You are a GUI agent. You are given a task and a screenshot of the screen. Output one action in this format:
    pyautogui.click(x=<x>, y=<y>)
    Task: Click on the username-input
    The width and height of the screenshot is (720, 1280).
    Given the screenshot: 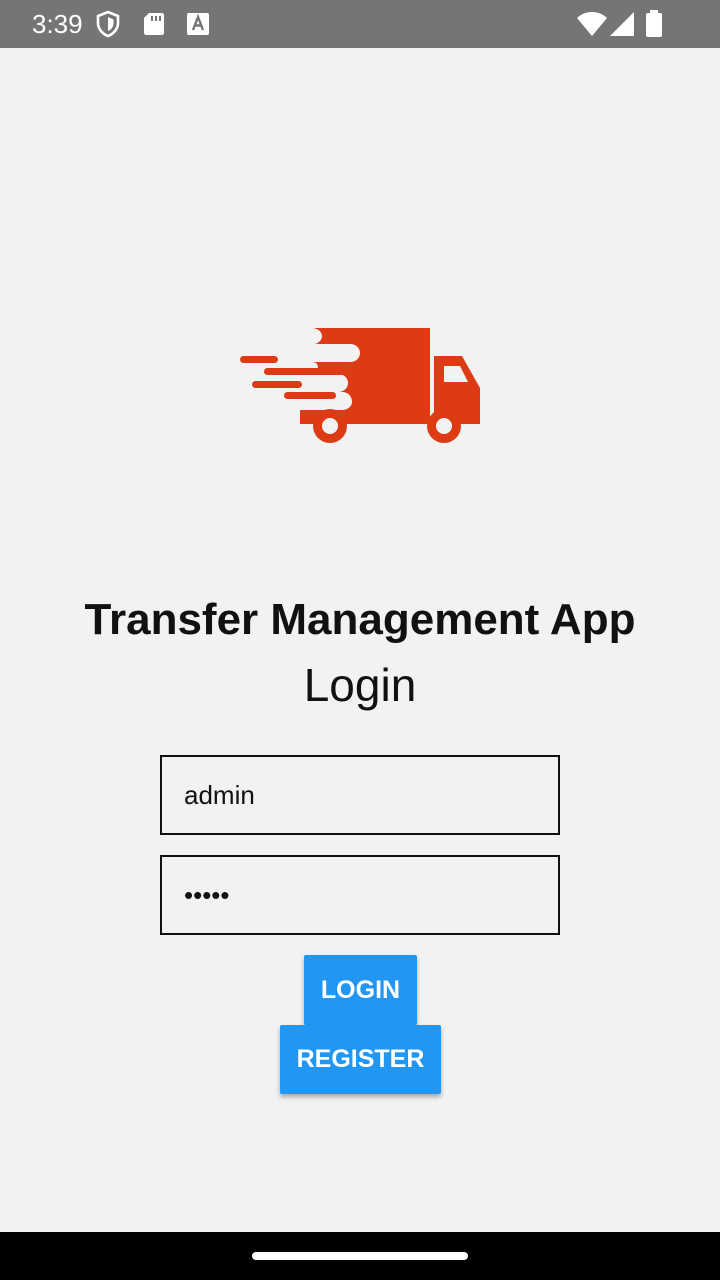 What is the action you would take?
    pyautogui.click(x=360, y=795)
    